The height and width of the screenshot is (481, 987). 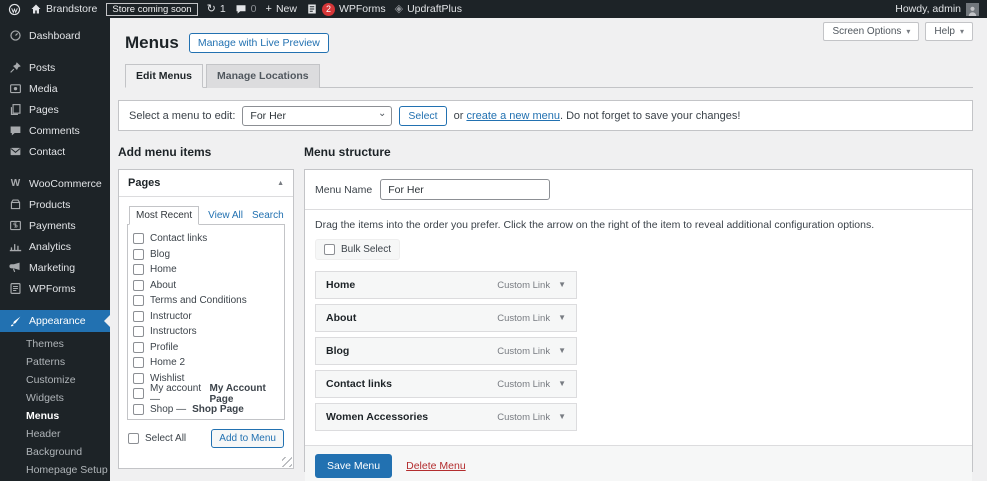 I want to click on nav-tabs: Edit Menus Manage Locations, so click(x=549, y=75).